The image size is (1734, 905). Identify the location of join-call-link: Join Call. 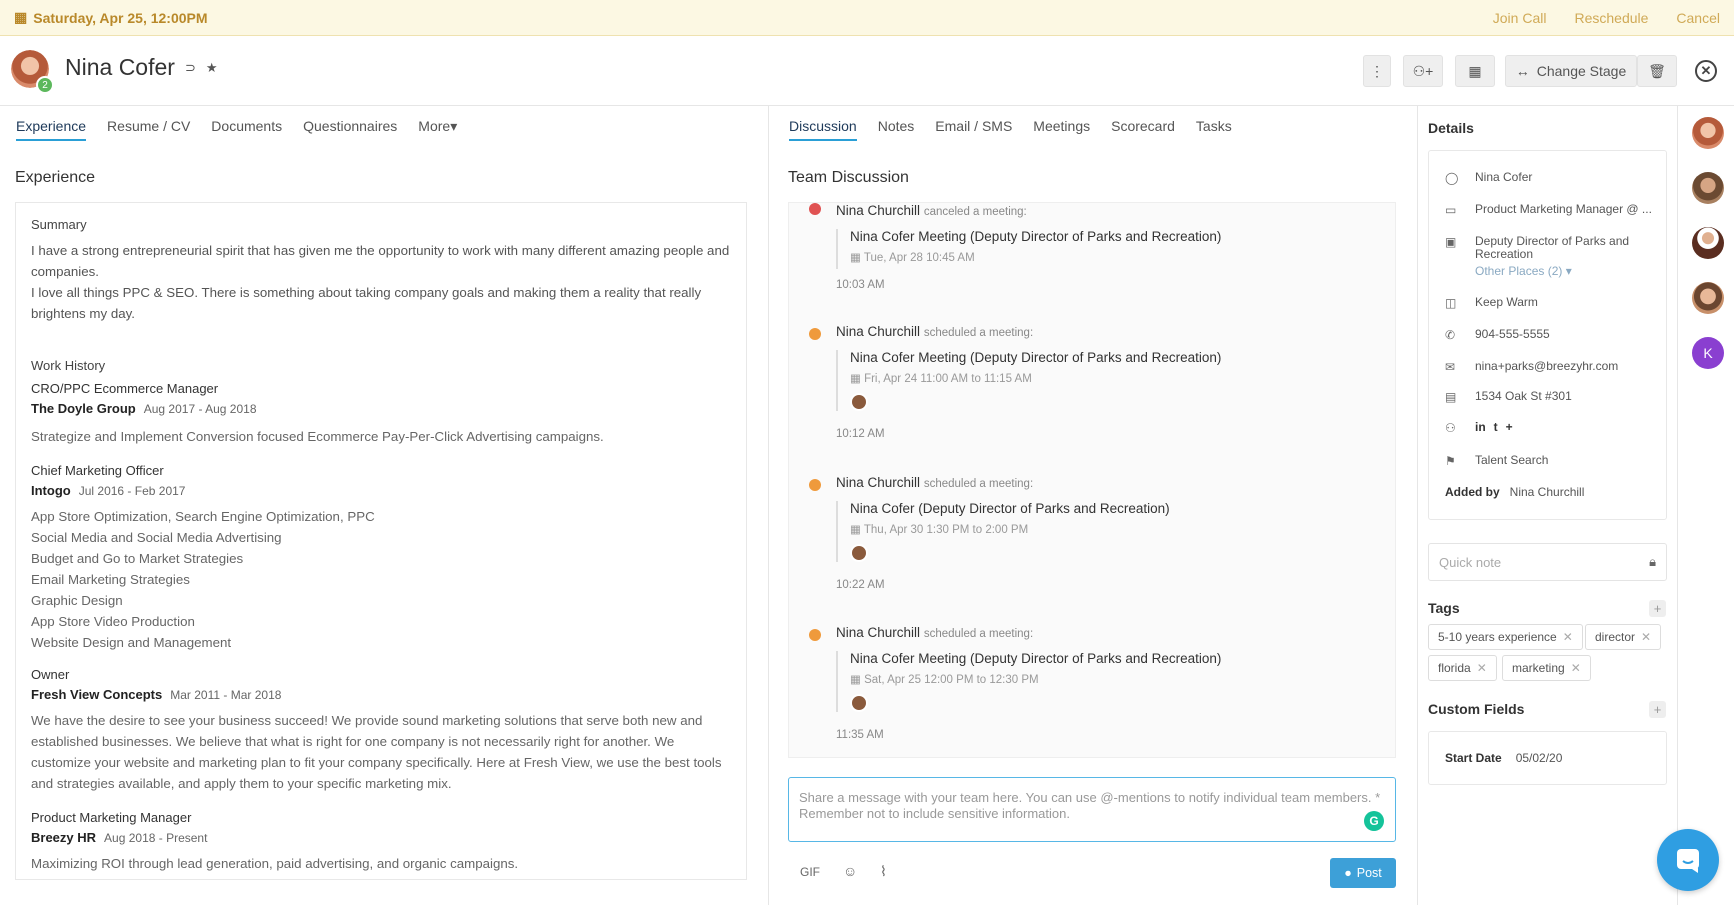
(1520, 18).